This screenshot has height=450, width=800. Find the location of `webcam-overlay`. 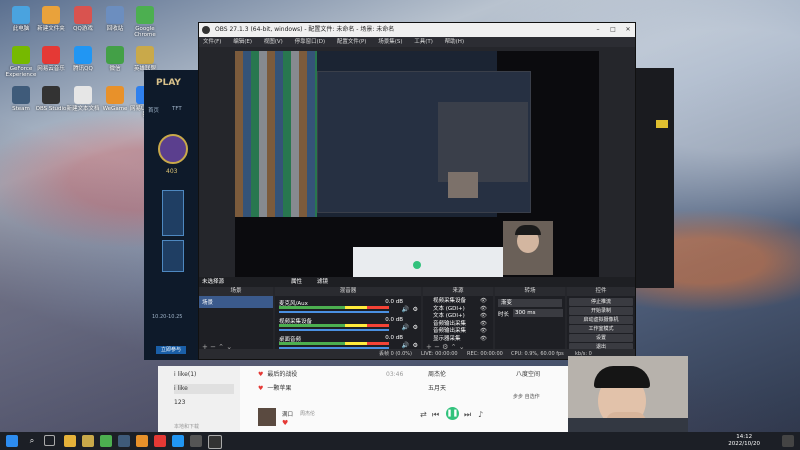

webcam-overlay is located at coordinates (628, 395).